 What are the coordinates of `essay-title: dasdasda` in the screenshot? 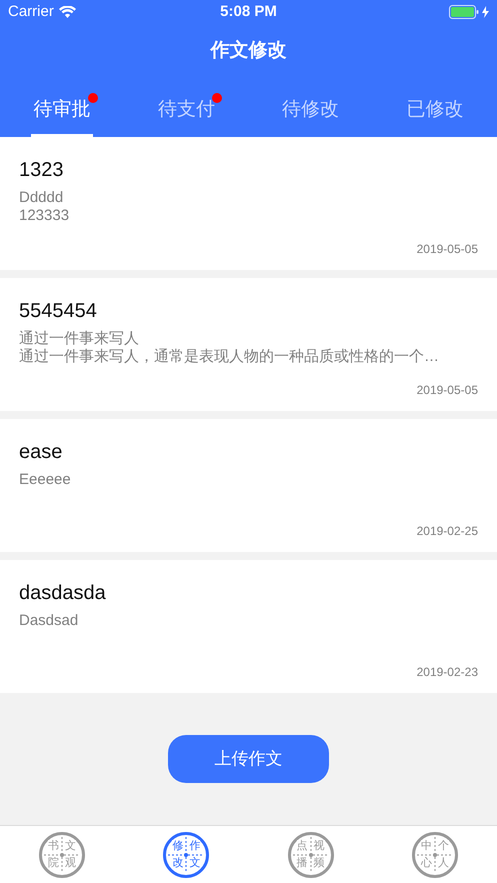 It's located at (62, 593).